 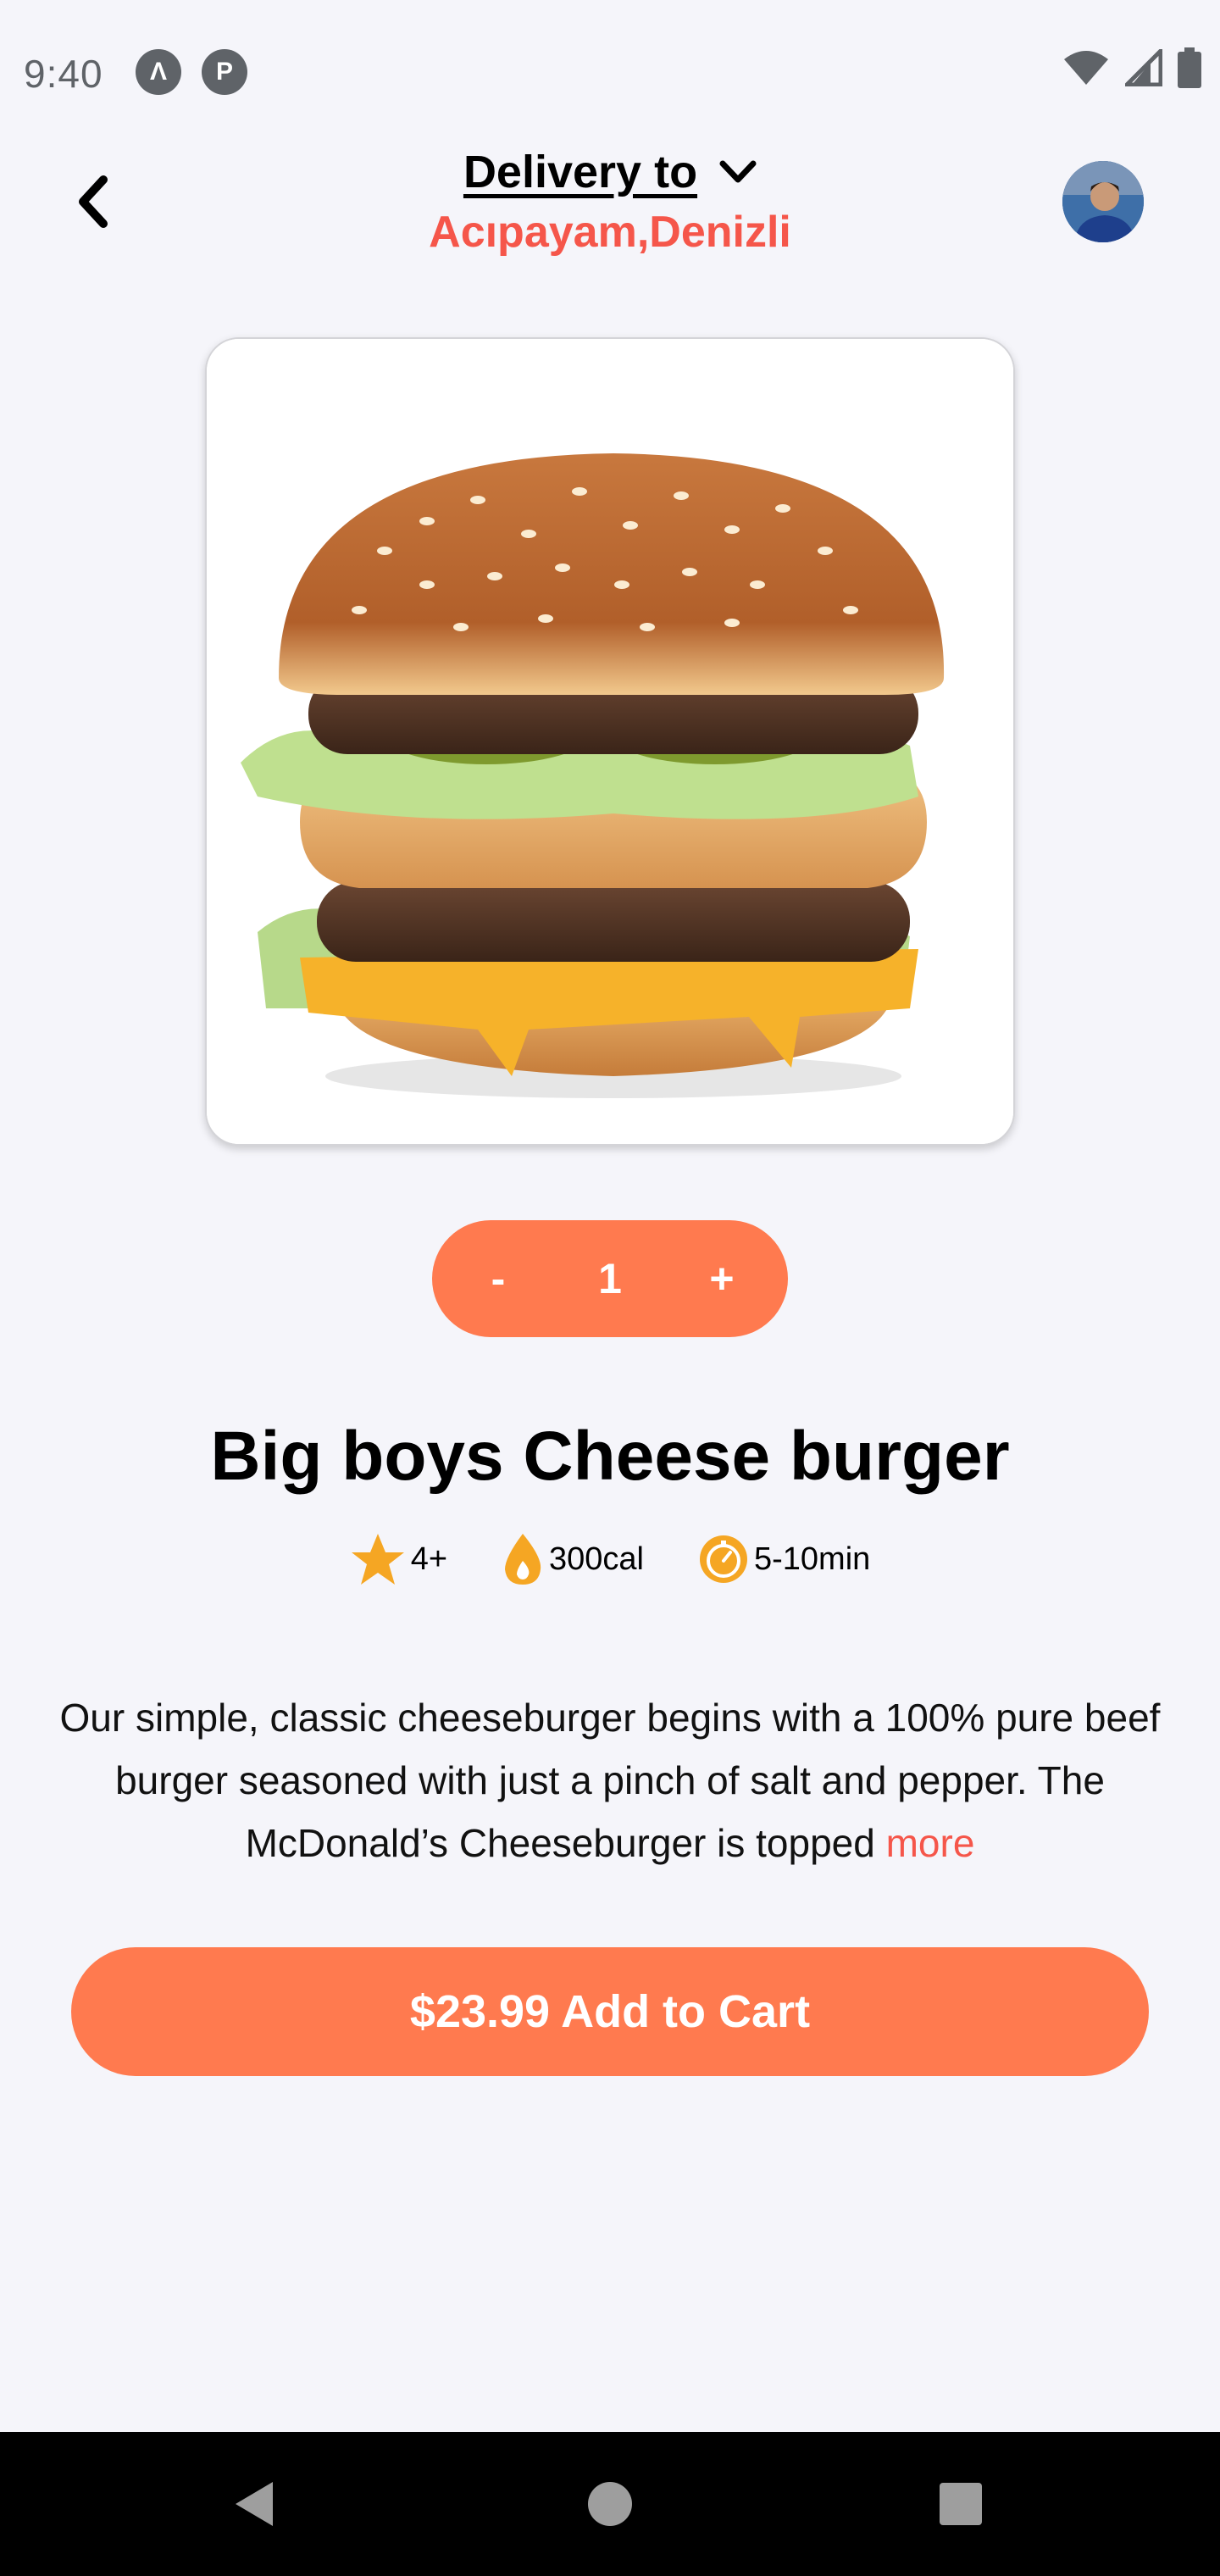 I want to click on nav-recents-icon, so click(x=961, y=2504).